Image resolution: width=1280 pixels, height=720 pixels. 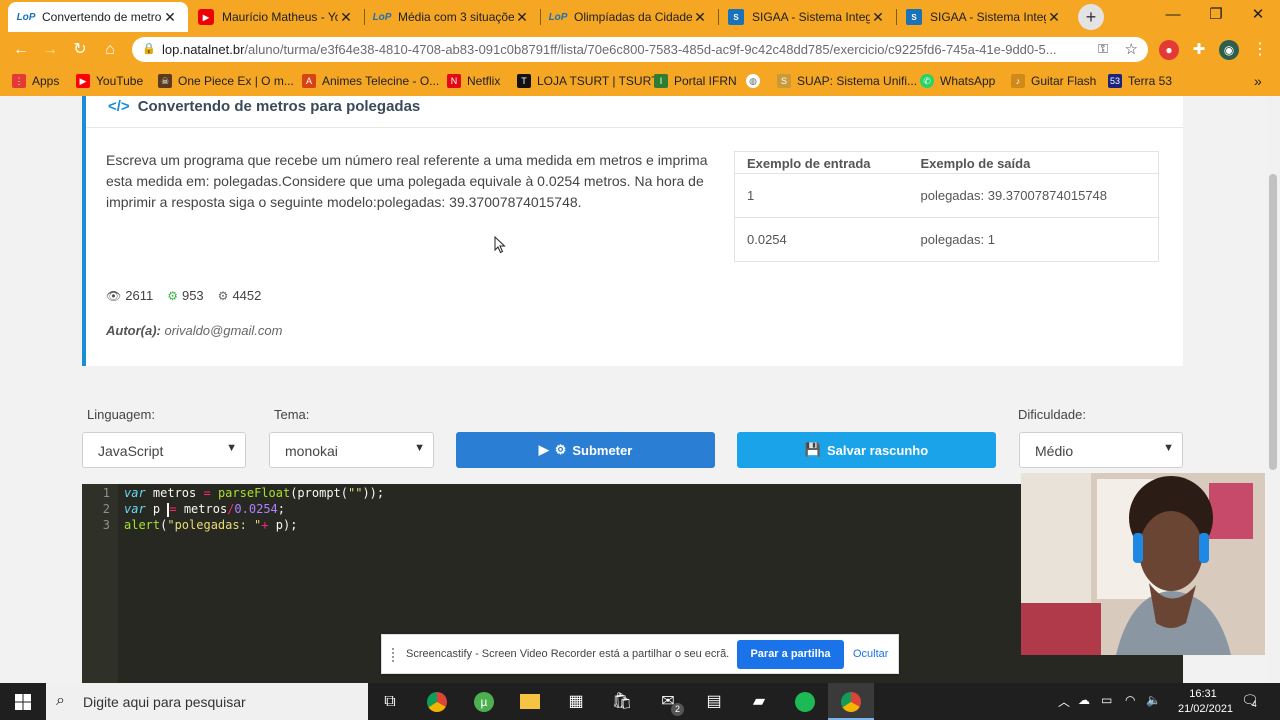 I want to click on code-line-3: alert("polegadas: "+ p);, so click(x=210, y=525).